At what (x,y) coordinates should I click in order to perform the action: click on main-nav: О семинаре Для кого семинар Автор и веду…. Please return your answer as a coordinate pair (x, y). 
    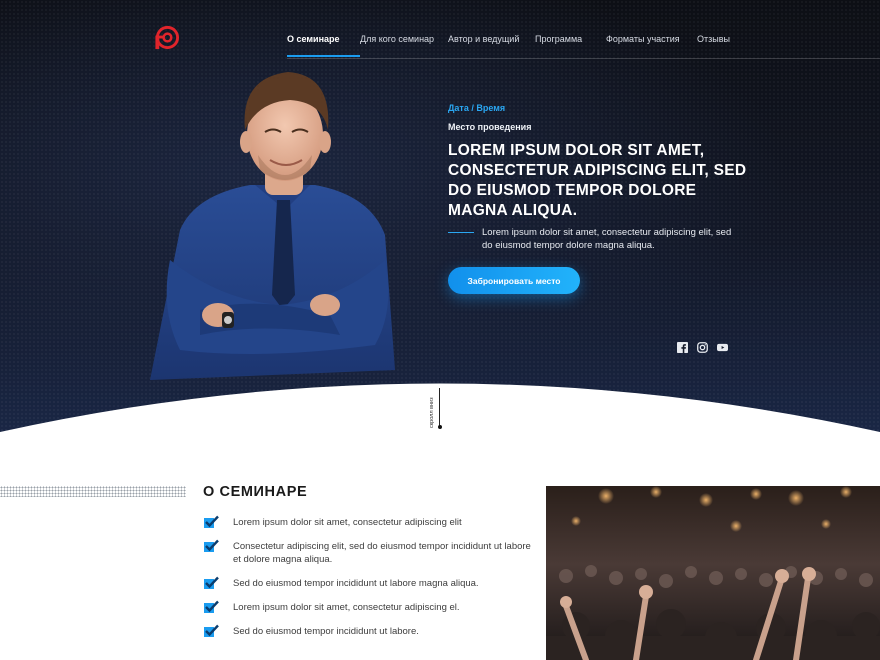
    Looking at the image, I should click on (508, 45).